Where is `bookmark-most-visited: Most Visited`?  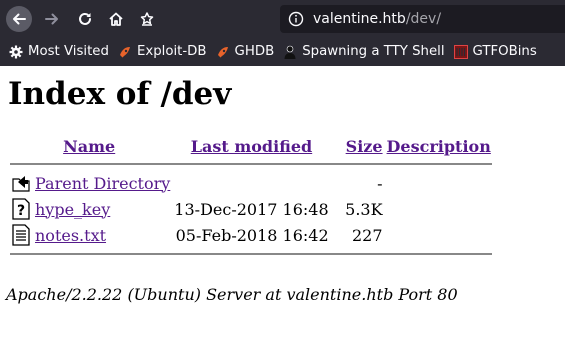
bookmark-most-visited: Most Visited is located at coordinates (59, 51).